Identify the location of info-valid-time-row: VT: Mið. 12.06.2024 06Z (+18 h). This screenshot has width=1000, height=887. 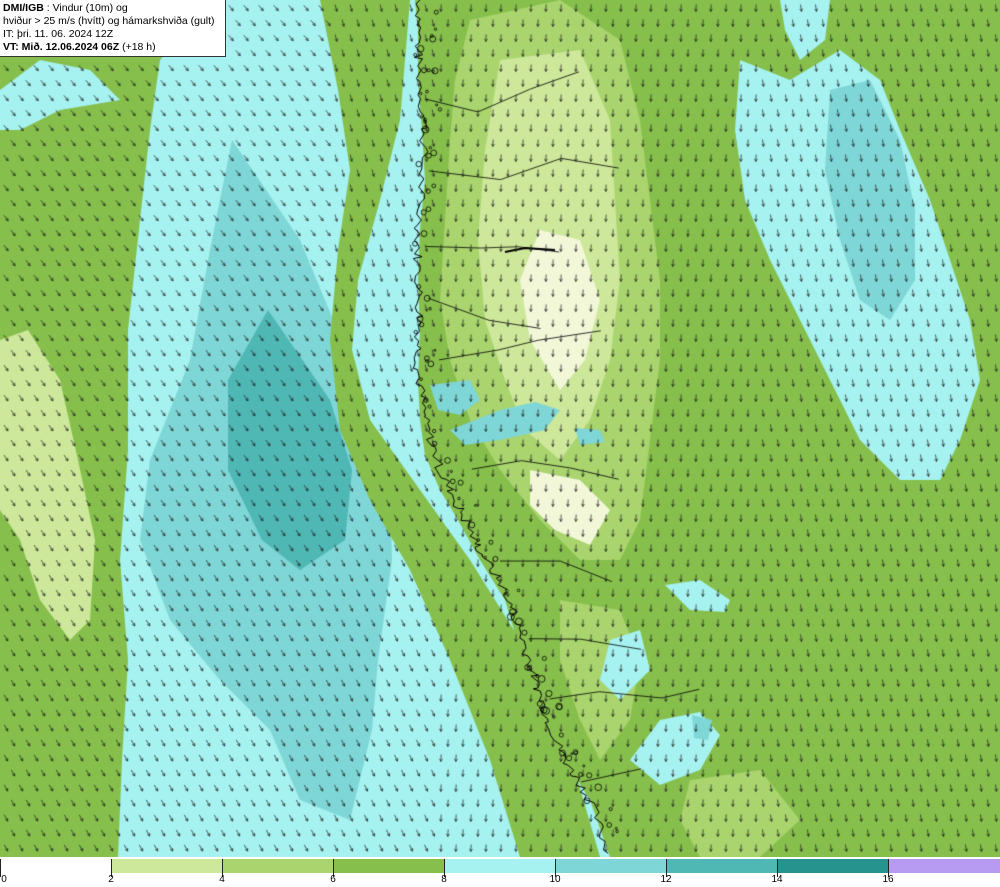
(112, 47).